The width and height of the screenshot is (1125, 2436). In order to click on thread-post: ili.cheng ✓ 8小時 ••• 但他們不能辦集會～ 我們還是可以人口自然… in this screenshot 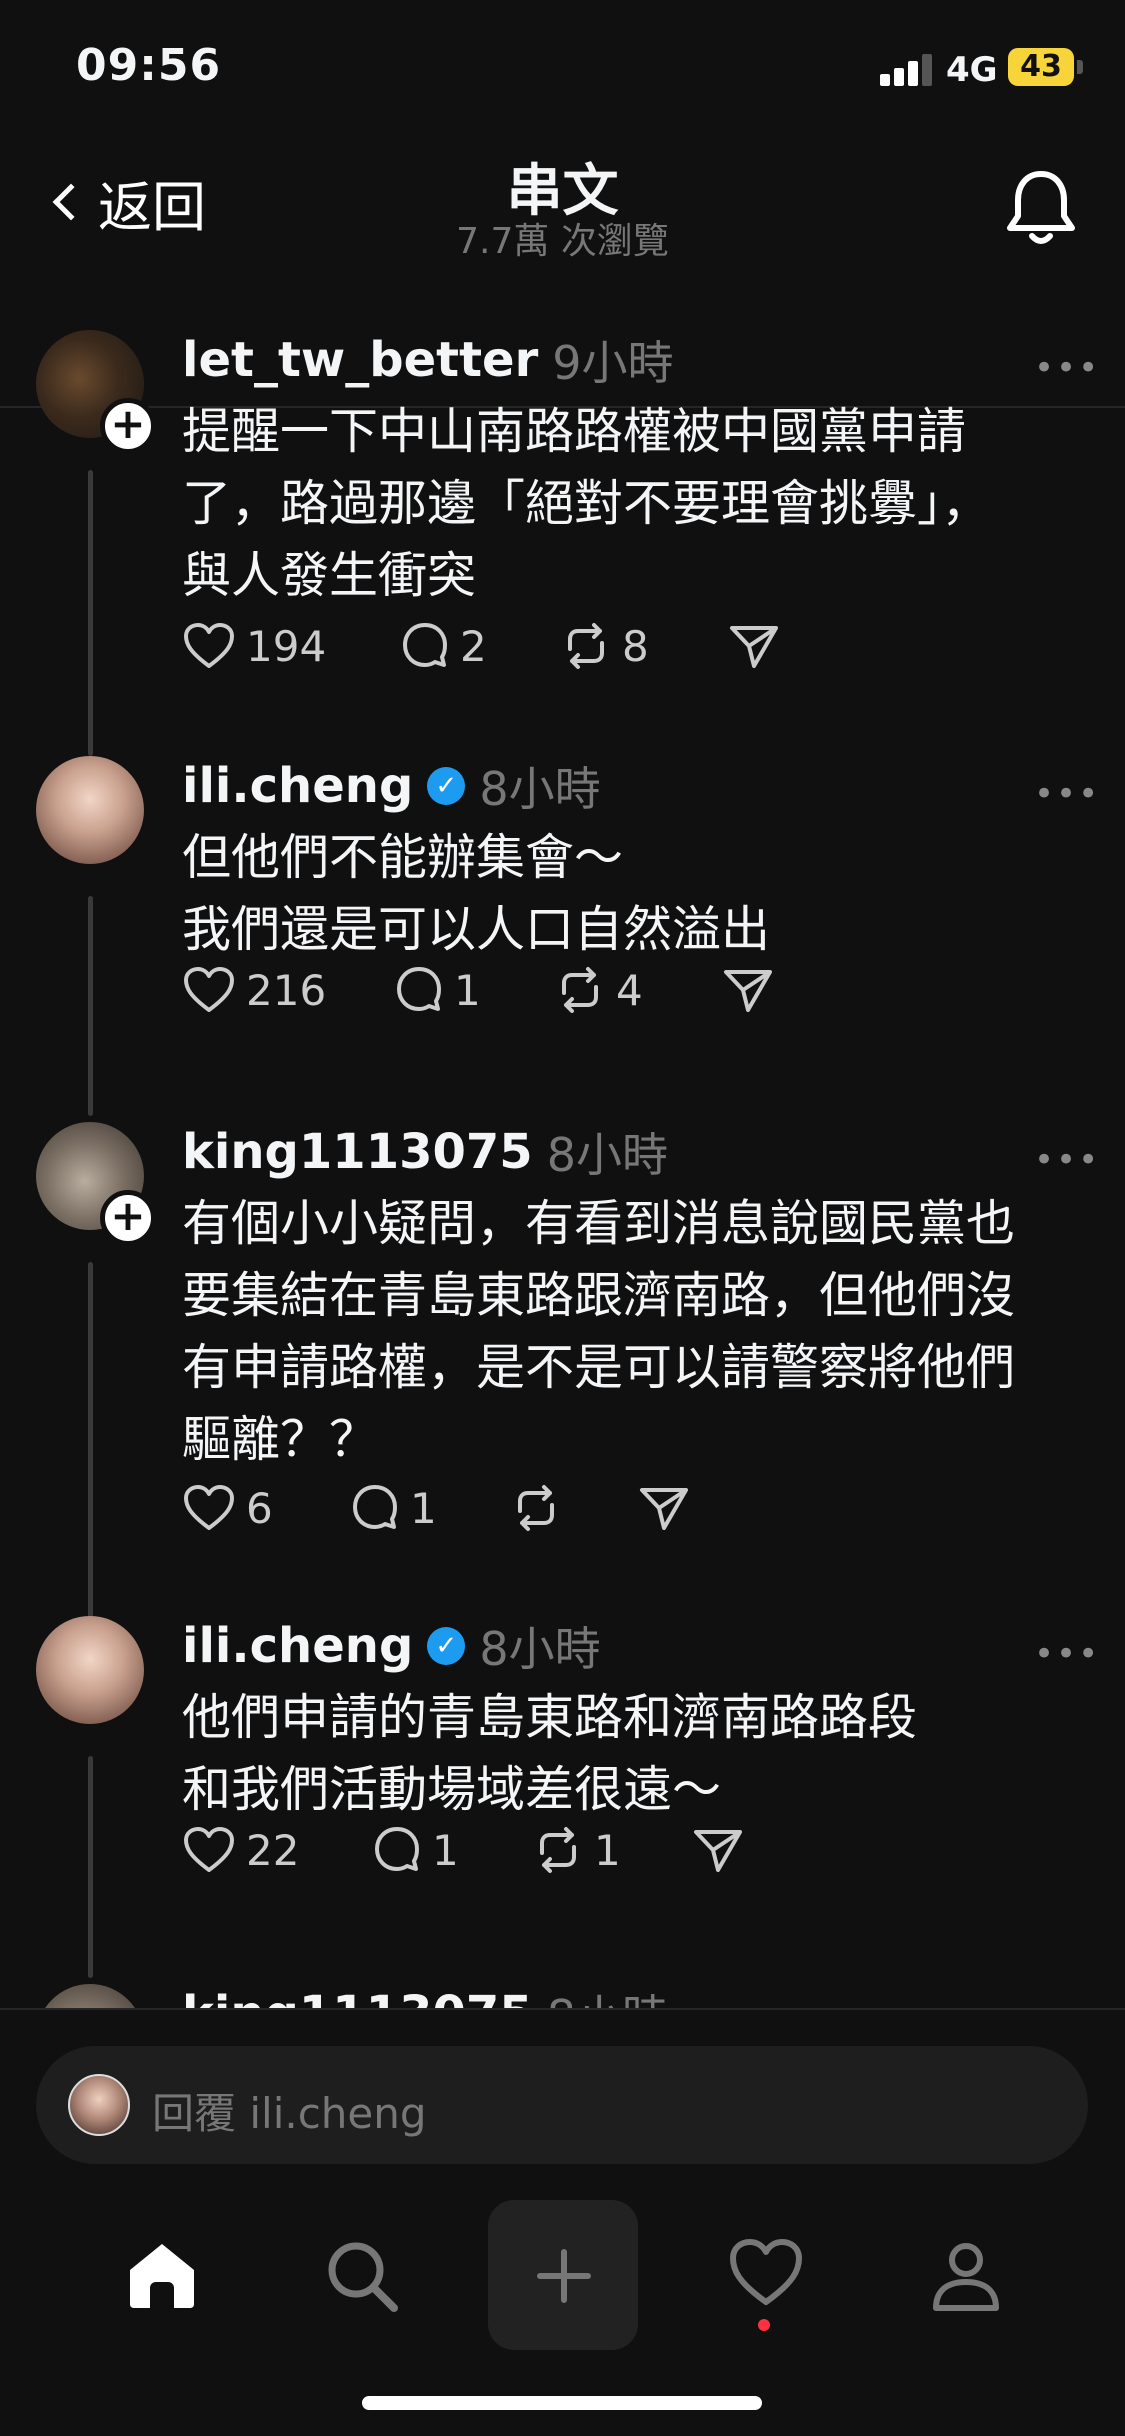, I will do `click(562, 936)`.